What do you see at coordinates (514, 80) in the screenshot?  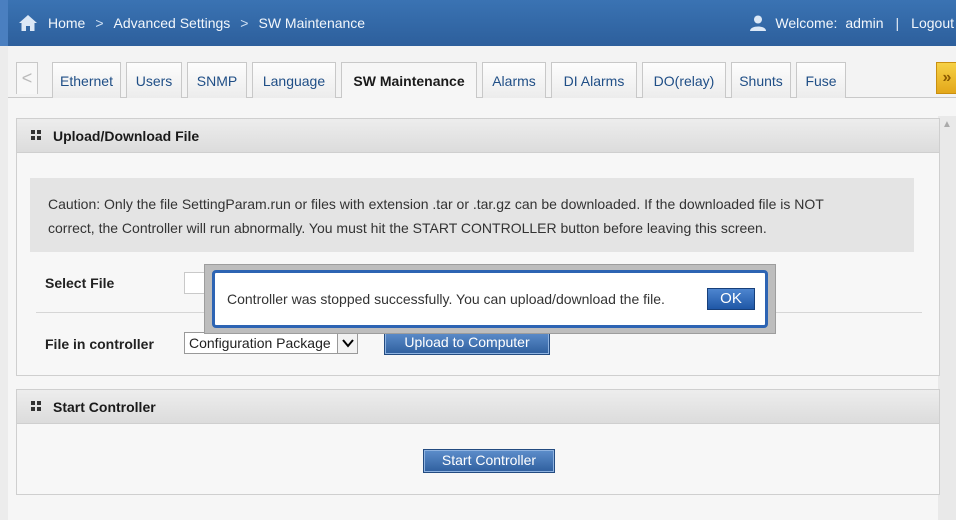 I see `tab-alarms: Alarms` at bounding box center [514, 80].